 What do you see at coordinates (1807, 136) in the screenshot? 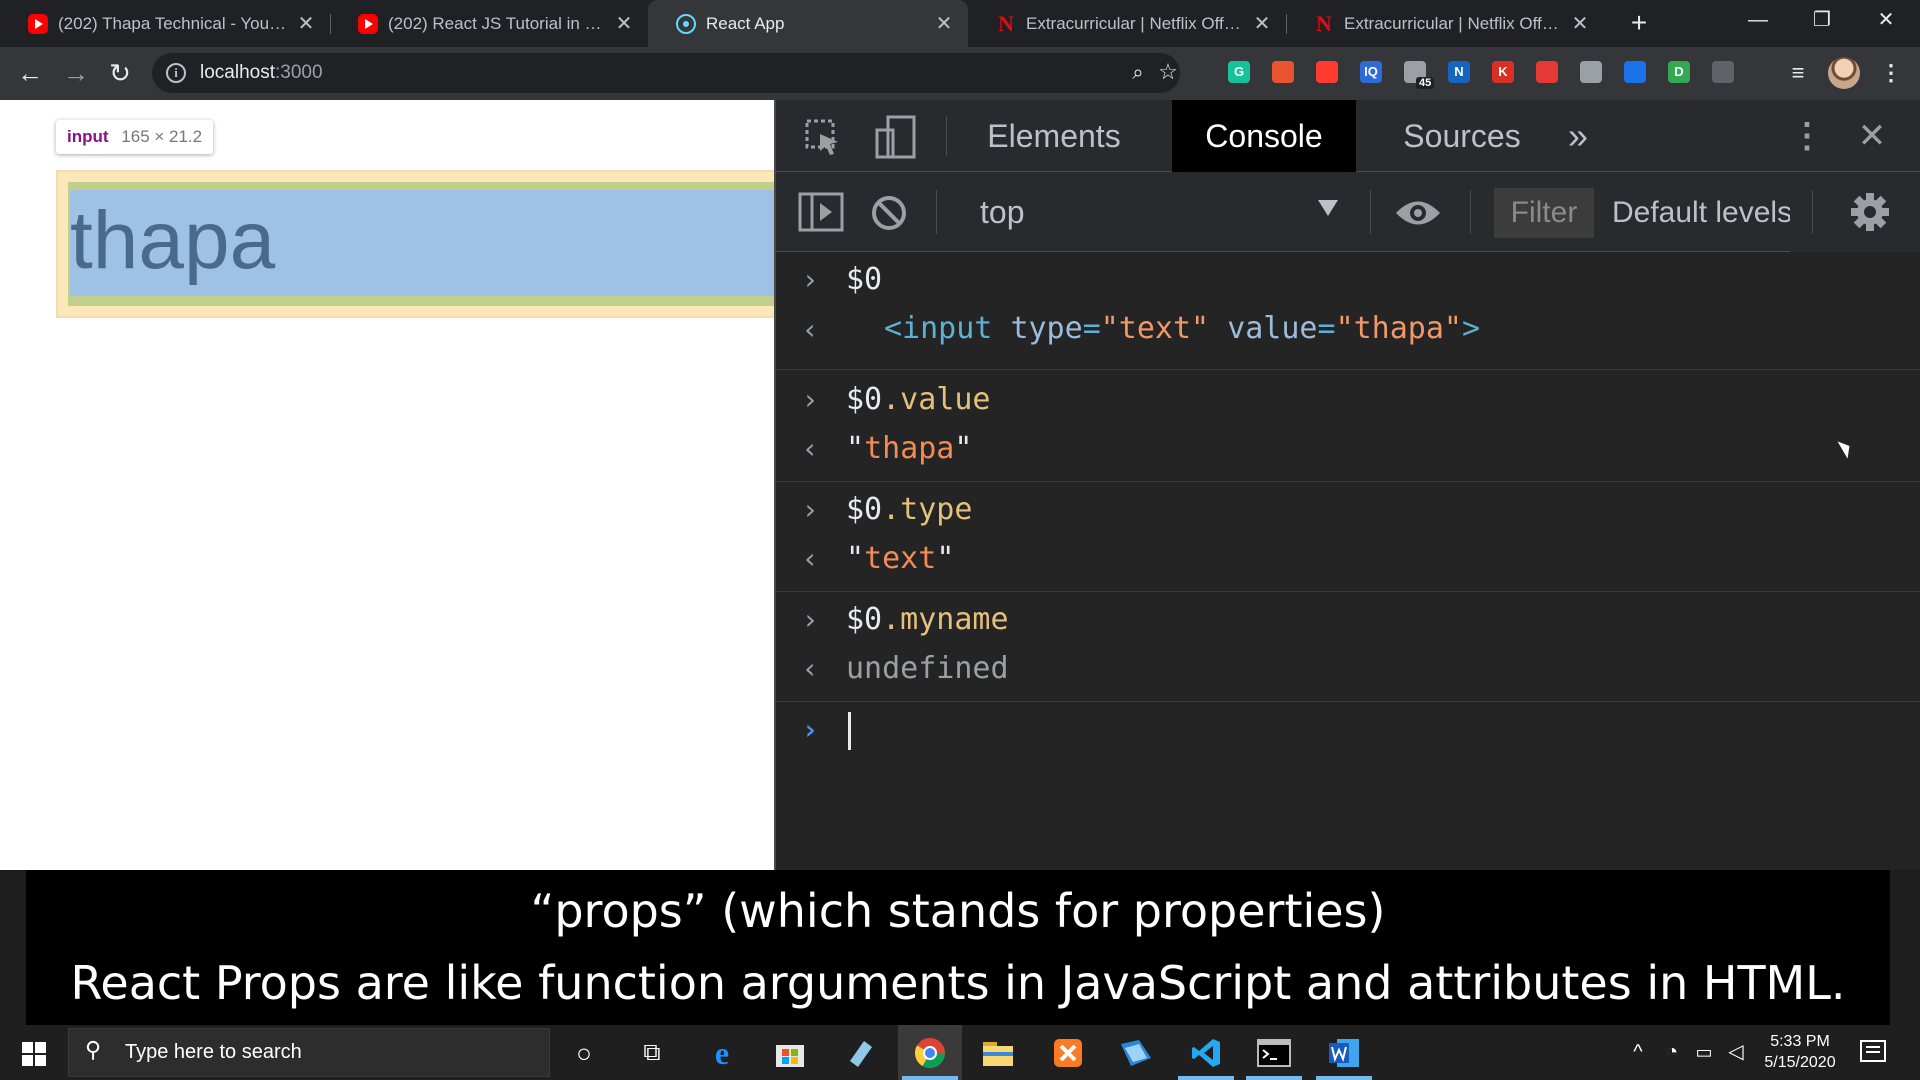
I see `devtools-menu-icon: ⋮` at bounding box center [1807, 136].